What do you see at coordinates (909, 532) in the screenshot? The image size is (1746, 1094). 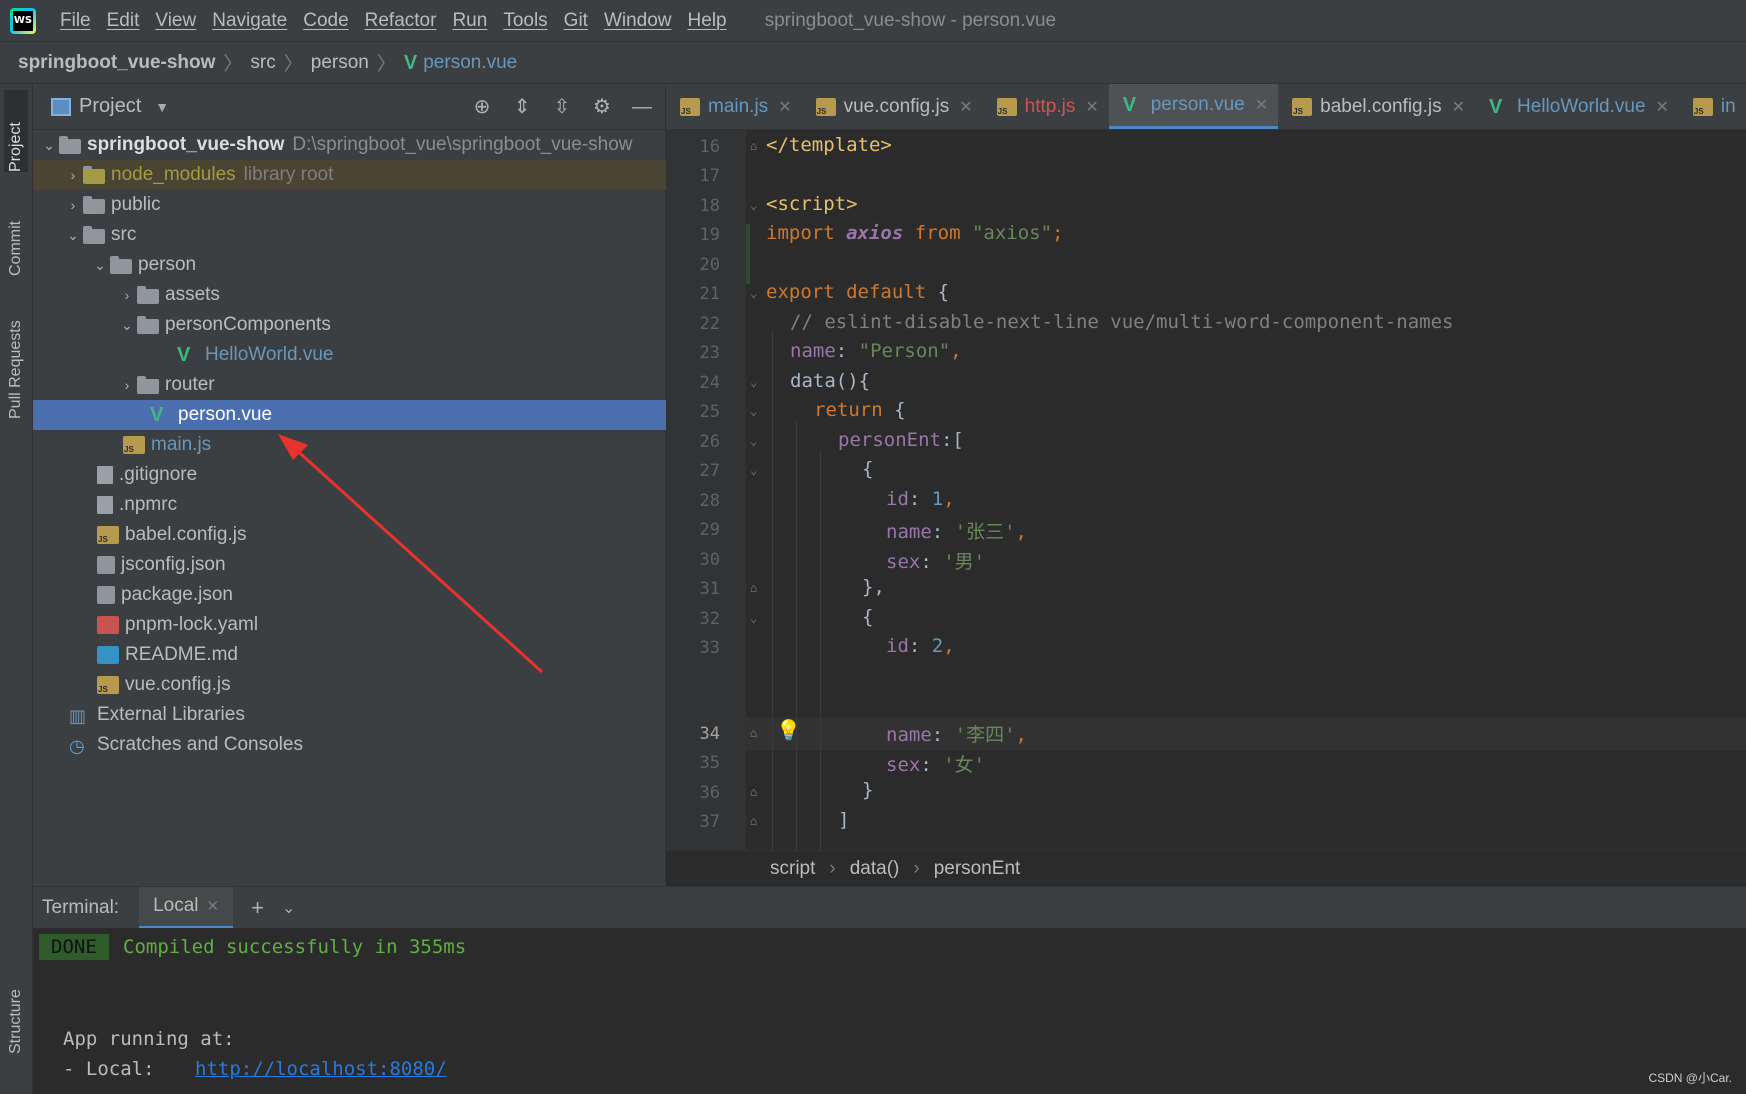 I see `code-token: name` at bounding box center [909, 532].